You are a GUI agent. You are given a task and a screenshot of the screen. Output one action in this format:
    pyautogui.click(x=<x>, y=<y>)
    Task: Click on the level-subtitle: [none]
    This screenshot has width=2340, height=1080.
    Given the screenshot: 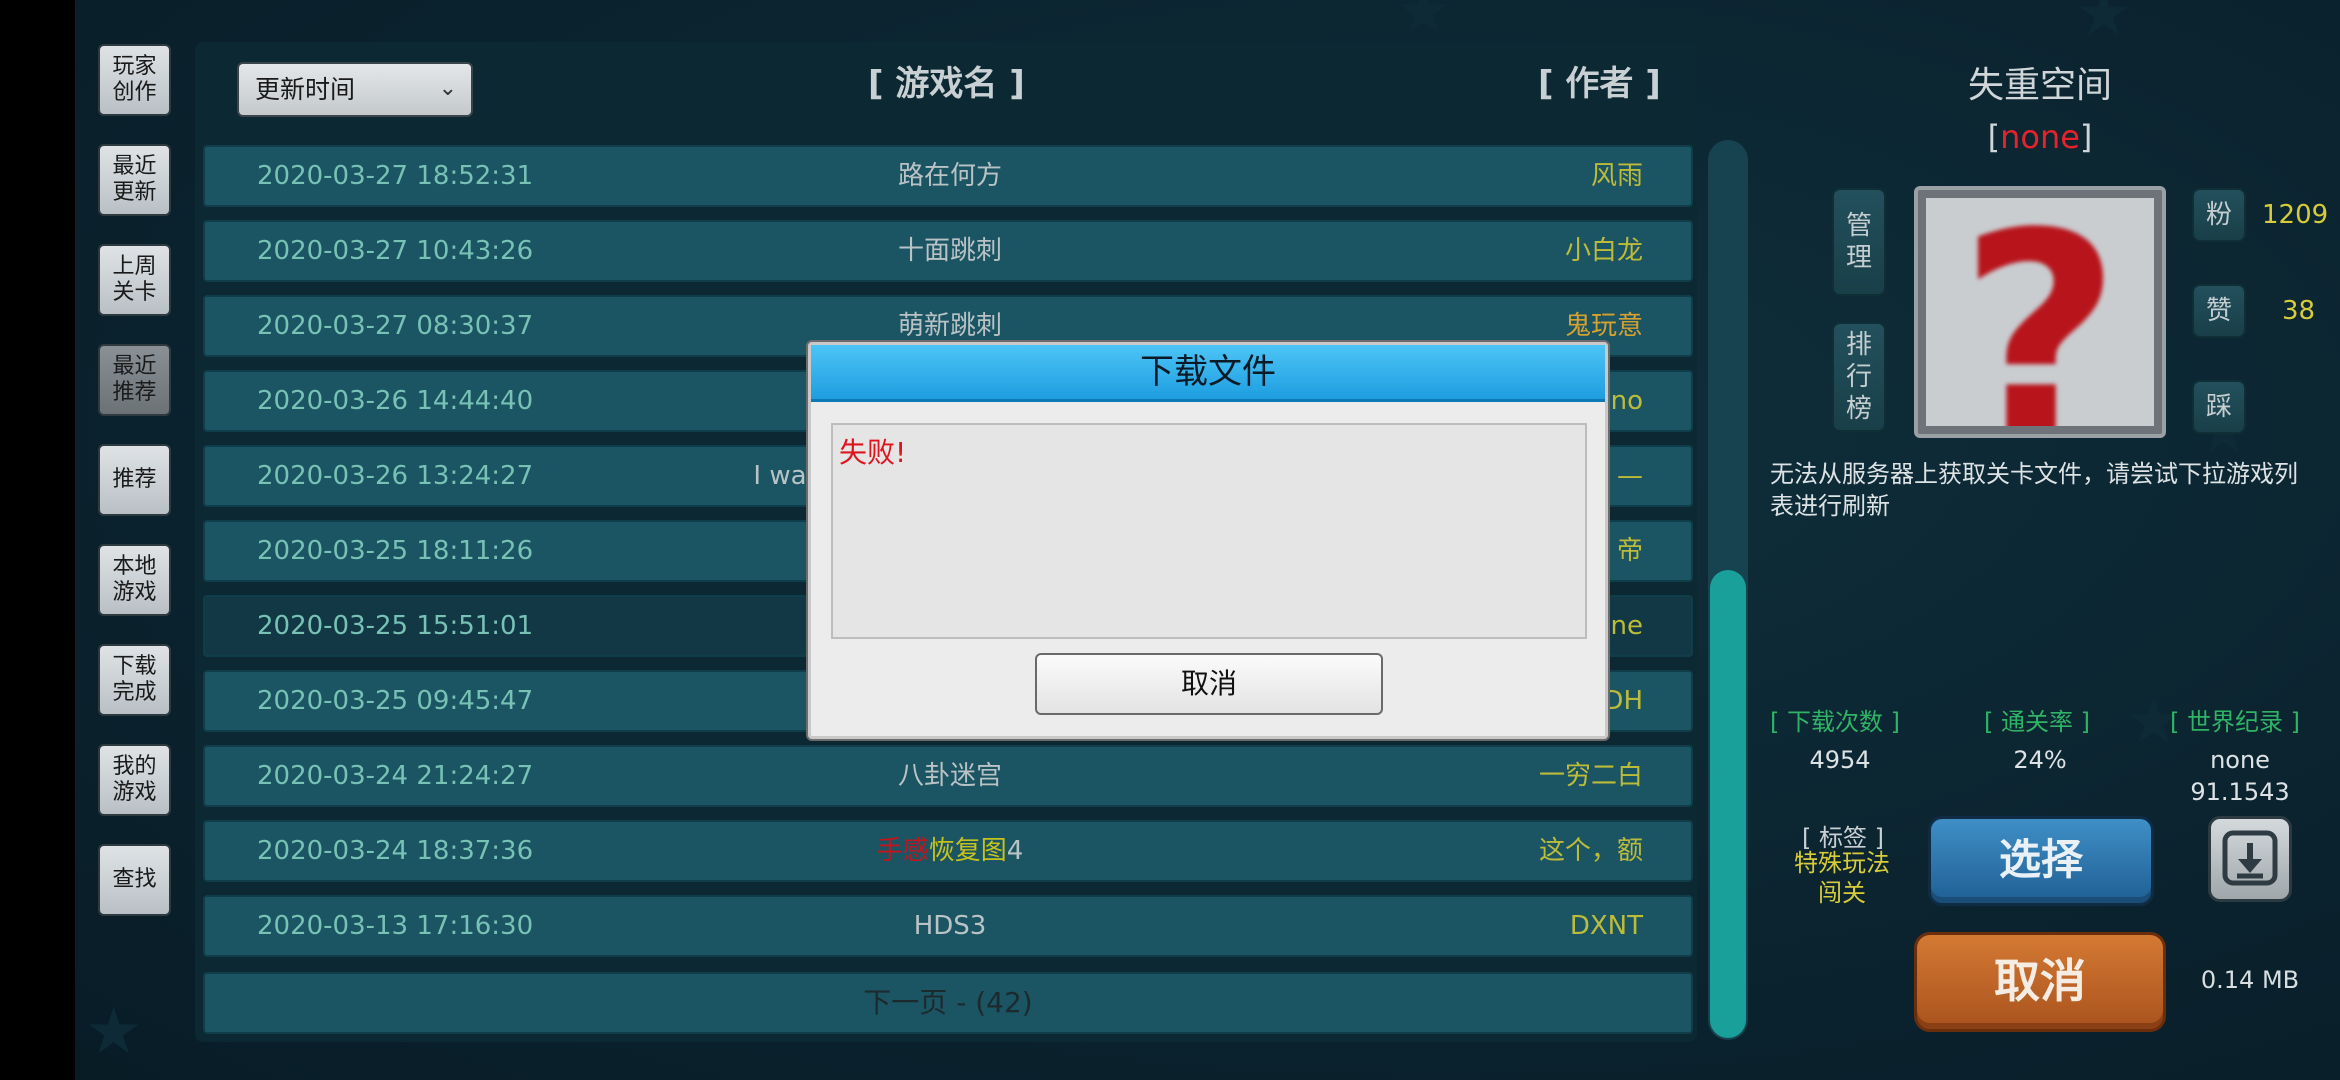 What is the action you would take?
    pyautogui.click(x=2040, y=137)
    